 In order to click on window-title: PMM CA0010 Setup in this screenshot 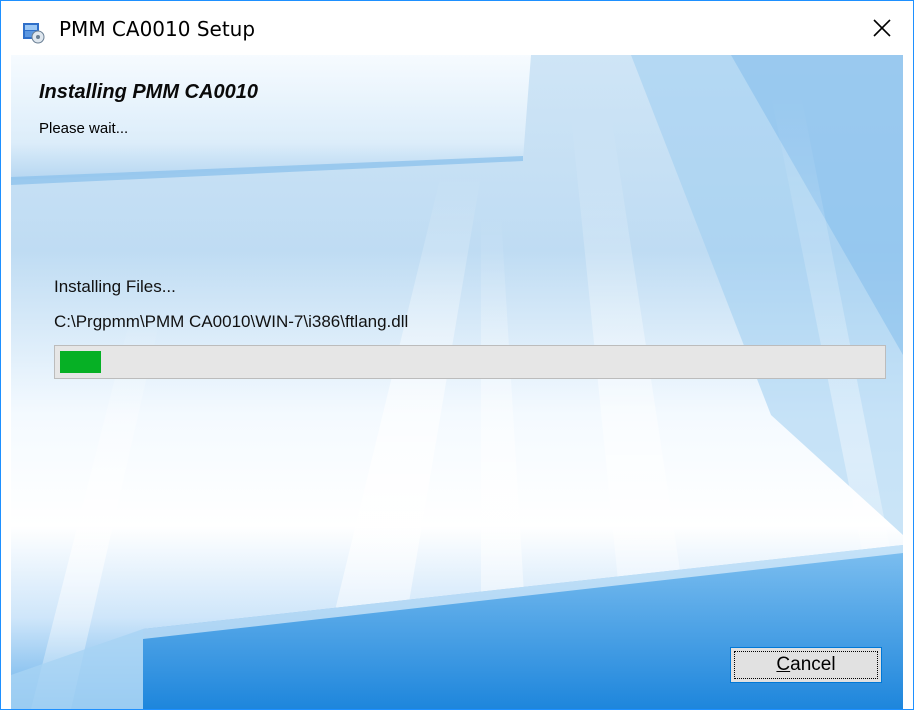, I will do `click(157, 29)`.